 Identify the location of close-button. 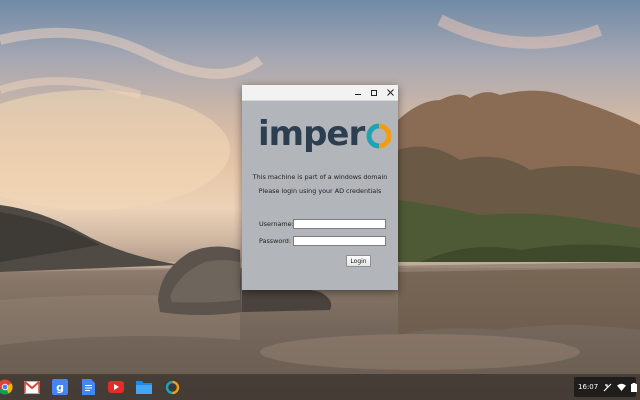
(390, 93).